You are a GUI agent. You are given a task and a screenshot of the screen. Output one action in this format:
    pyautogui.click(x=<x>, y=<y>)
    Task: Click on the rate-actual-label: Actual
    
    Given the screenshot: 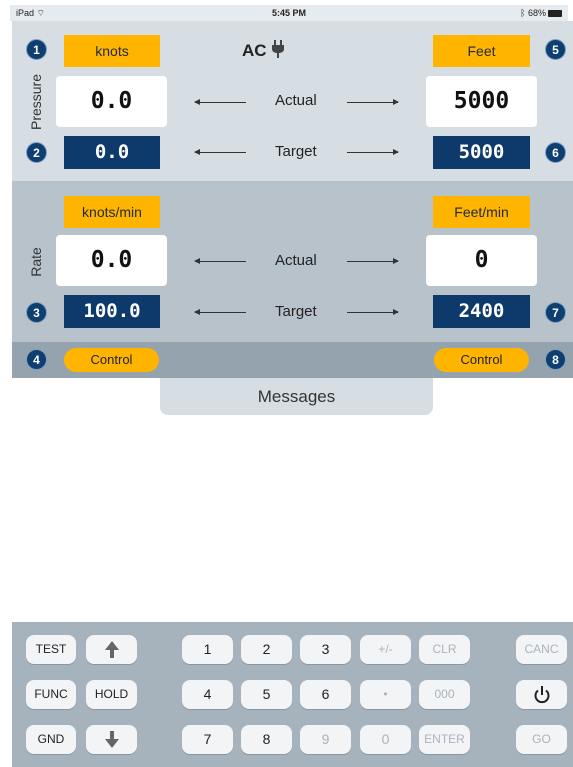 What is the action you would take?
    pyautogui.click(x=296, y=260)
    